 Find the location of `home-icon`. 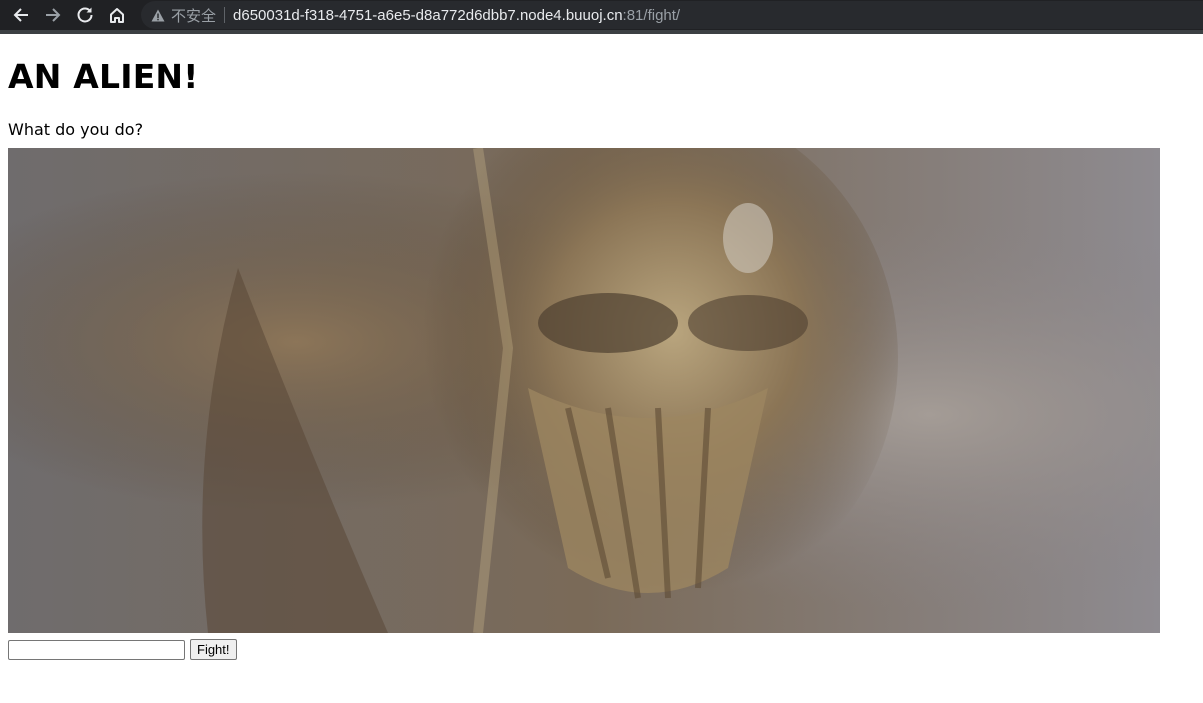

home-icon is located at coordinates (117, 15).